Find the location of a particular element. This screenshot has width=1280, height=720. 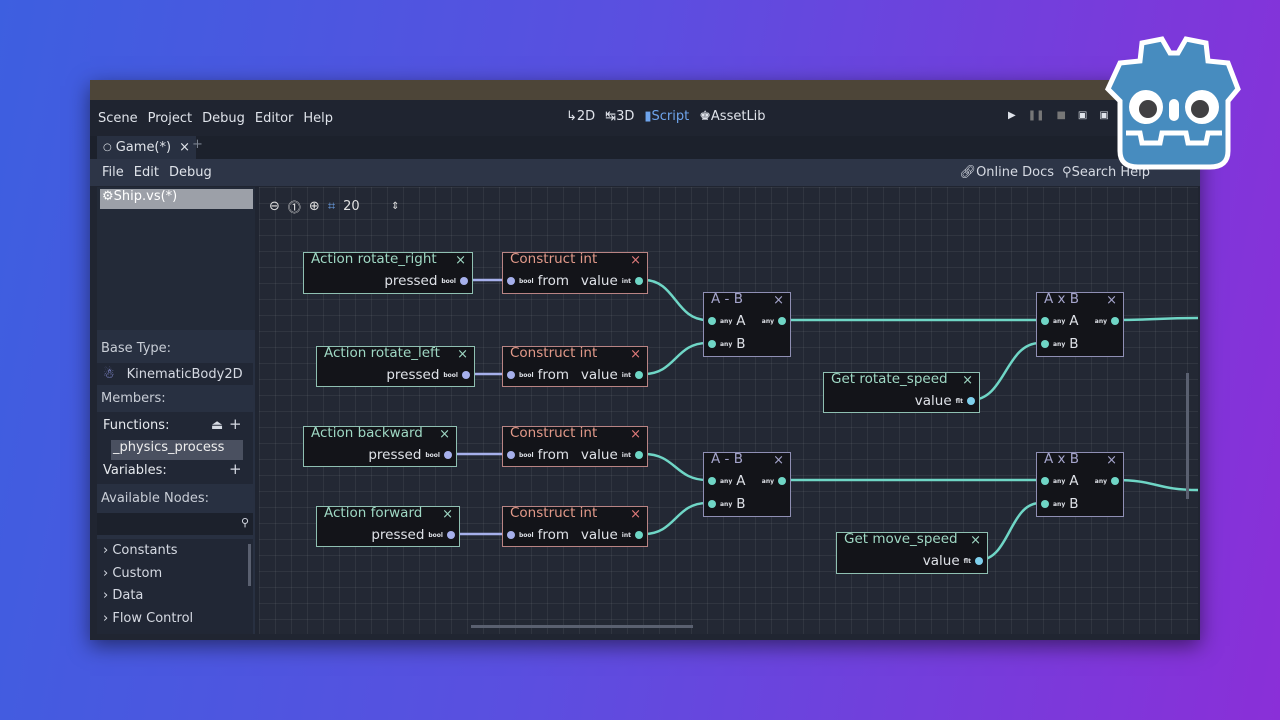

action-node: Action backward × pressed bool is located at coordinates (380, 446).